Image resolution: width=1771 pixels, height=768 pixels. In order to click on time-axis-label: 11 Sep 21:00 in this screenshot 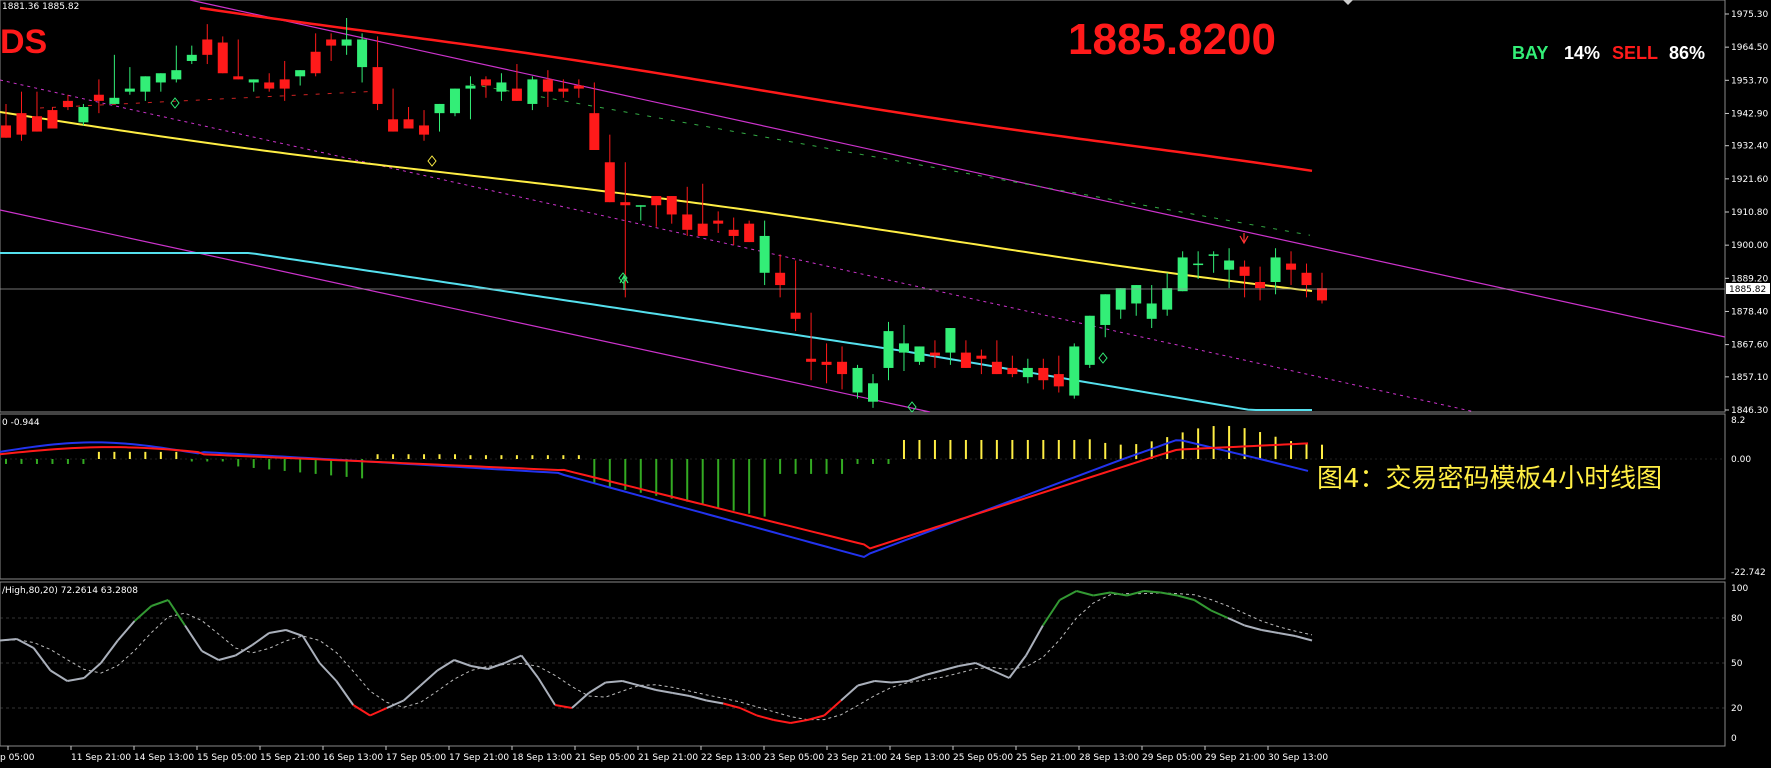, I will do `click(101, 758)`.